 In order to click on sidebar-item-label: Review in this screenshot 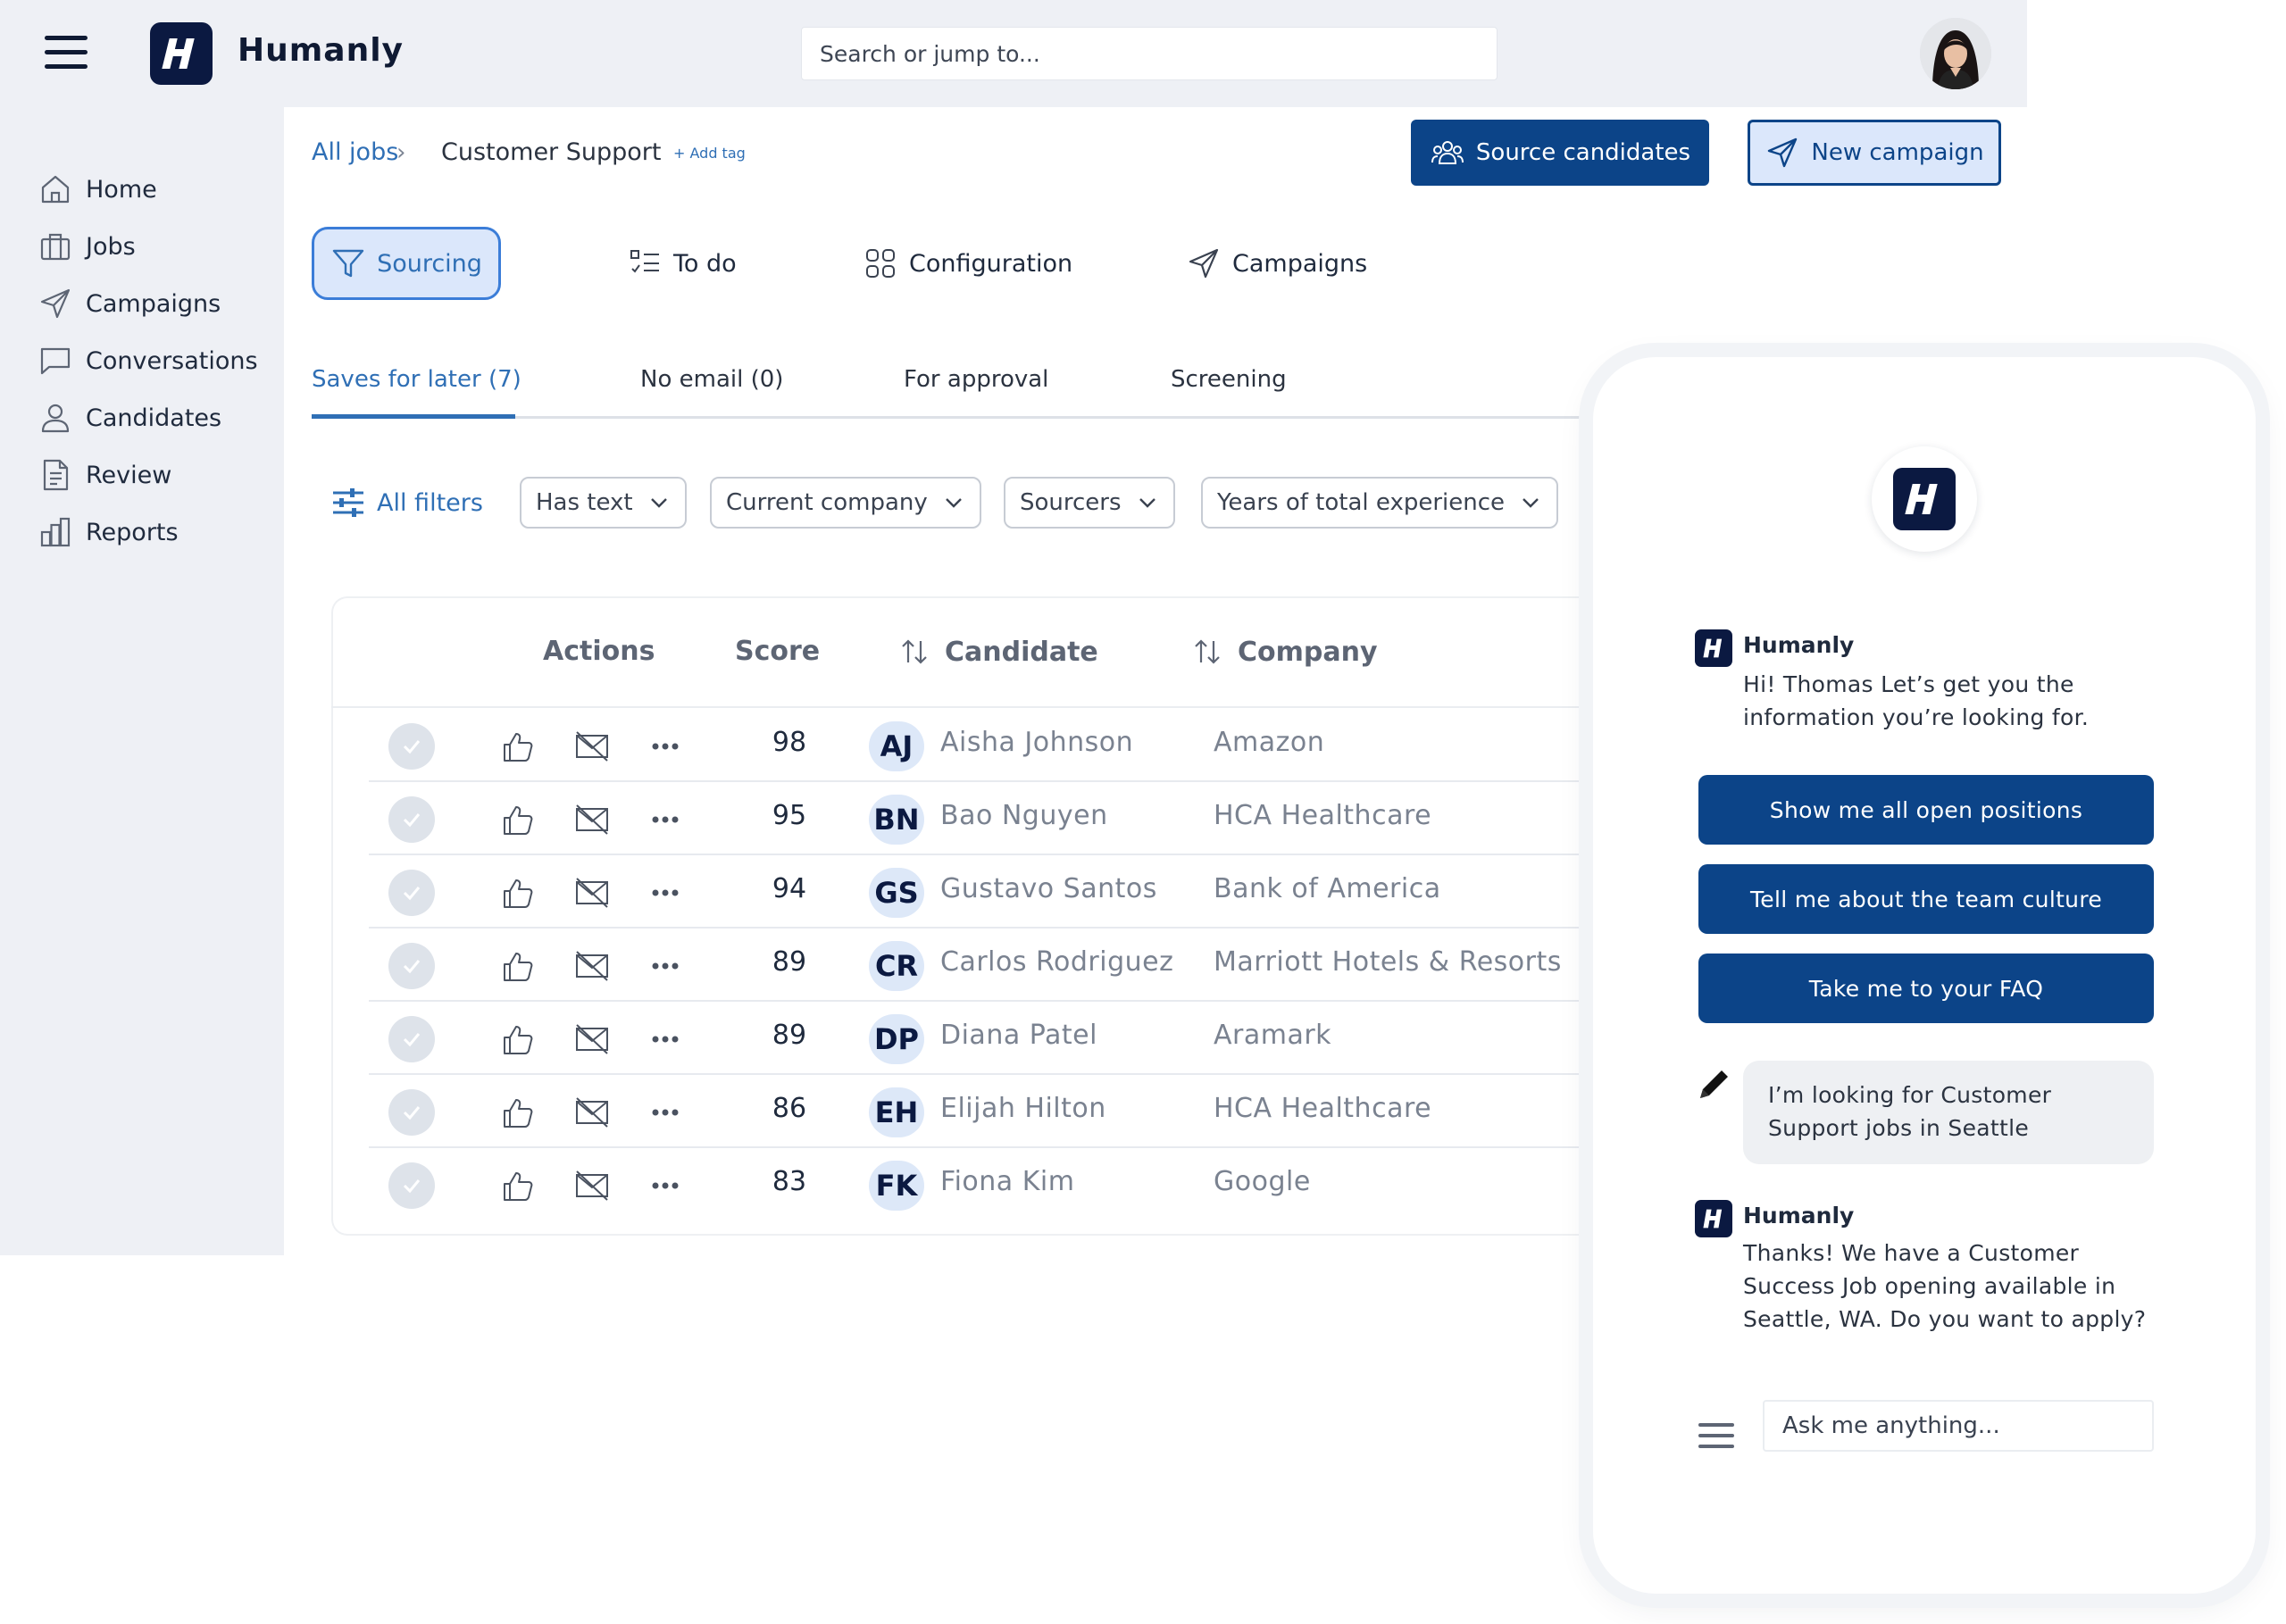, I will do `click(129, 475)`.